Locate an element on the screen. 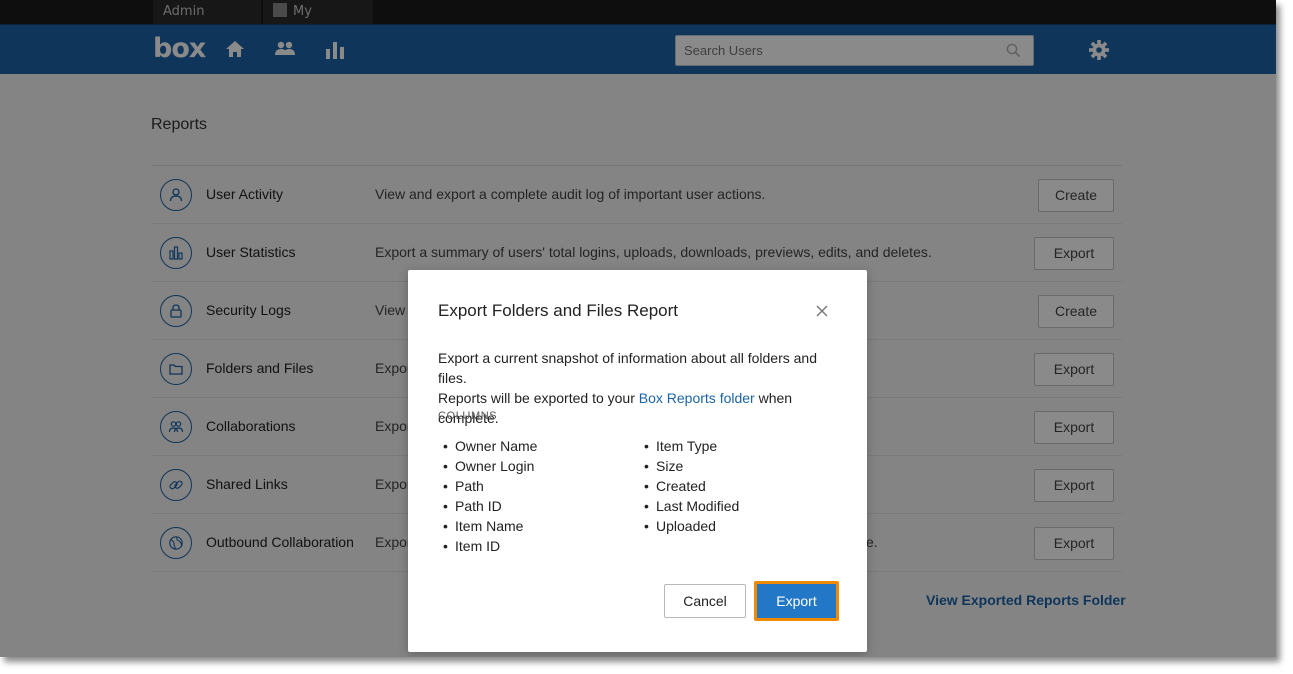  column-item: Owner Name is located at coordinates (488, 446).